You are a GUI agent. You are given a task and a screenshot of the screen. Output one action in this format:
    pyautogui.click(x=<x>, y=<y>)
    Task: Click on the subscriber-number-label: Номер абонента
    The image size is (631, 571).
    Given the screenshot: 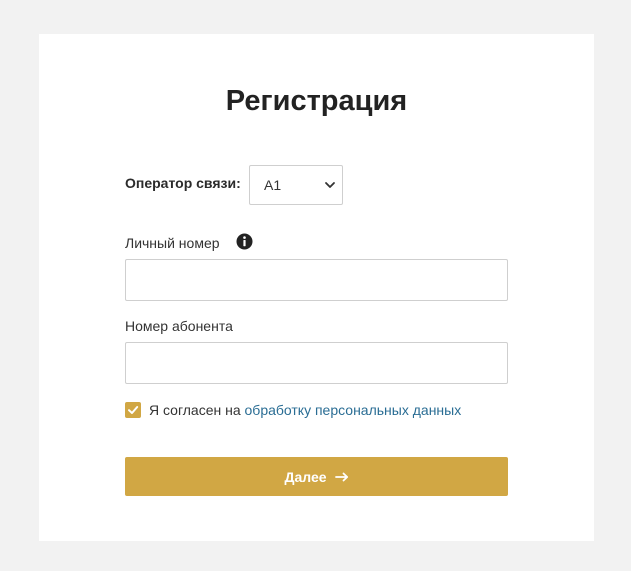 What is the action you would take?
    pyautogui.click(x=179, y=326)
    